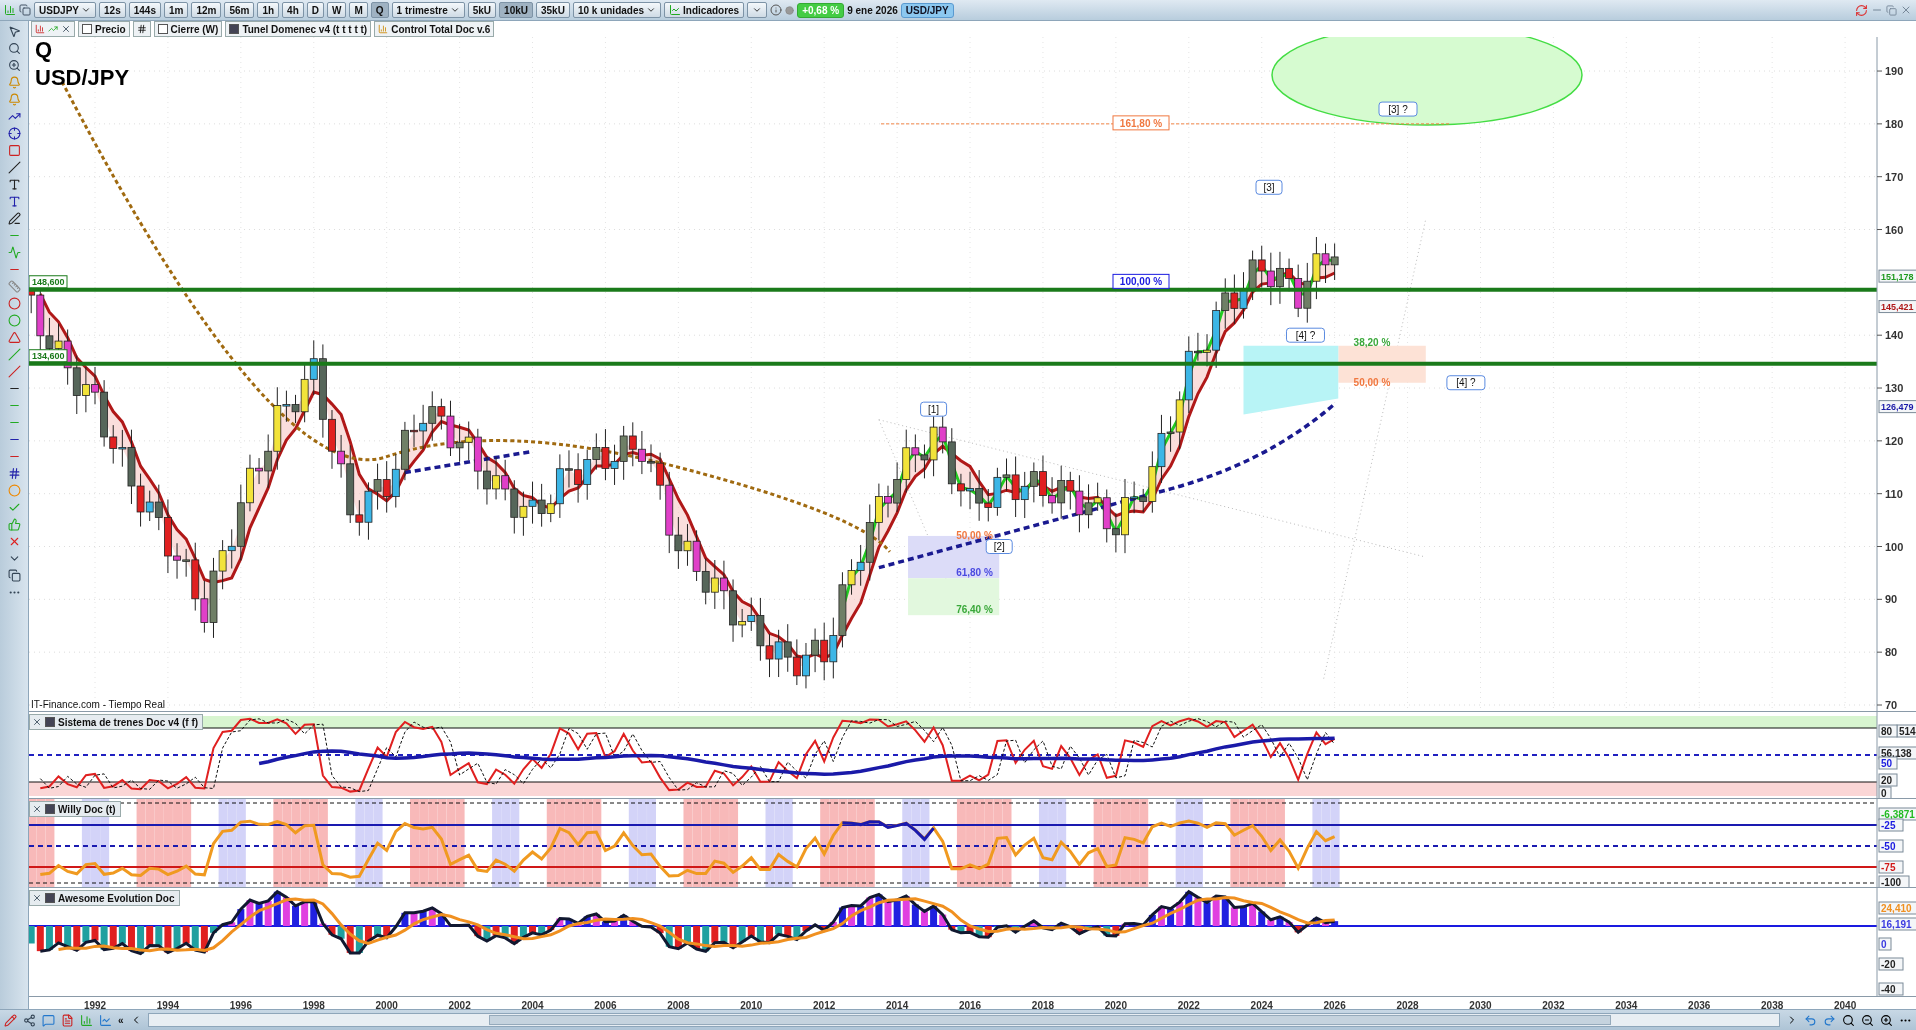  Describe the element at coordinates (897, 1005) in the screenshot. I see `axis-label: 2014` at that location.